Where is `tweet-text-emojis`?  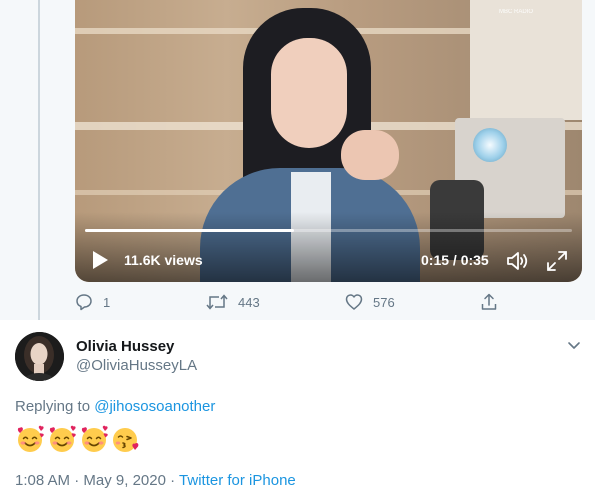
tweet-text-emojis is located at coordinates (78, 440).